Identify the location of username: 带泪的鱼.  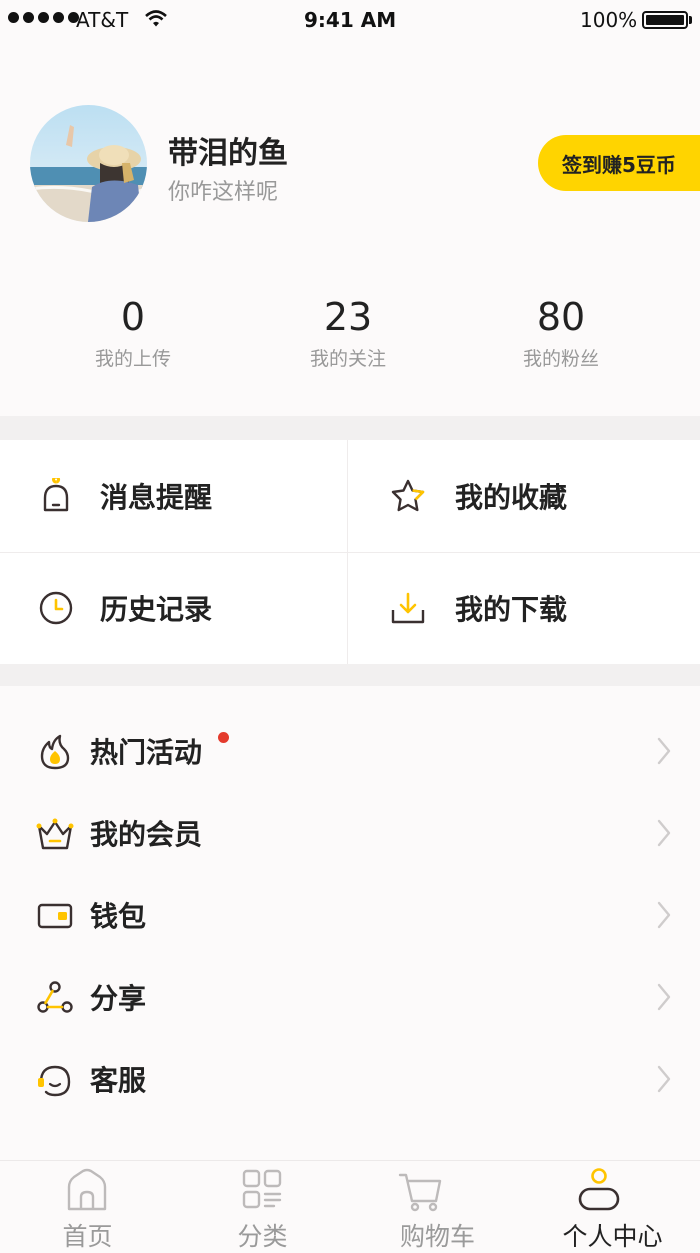
(228, 153).